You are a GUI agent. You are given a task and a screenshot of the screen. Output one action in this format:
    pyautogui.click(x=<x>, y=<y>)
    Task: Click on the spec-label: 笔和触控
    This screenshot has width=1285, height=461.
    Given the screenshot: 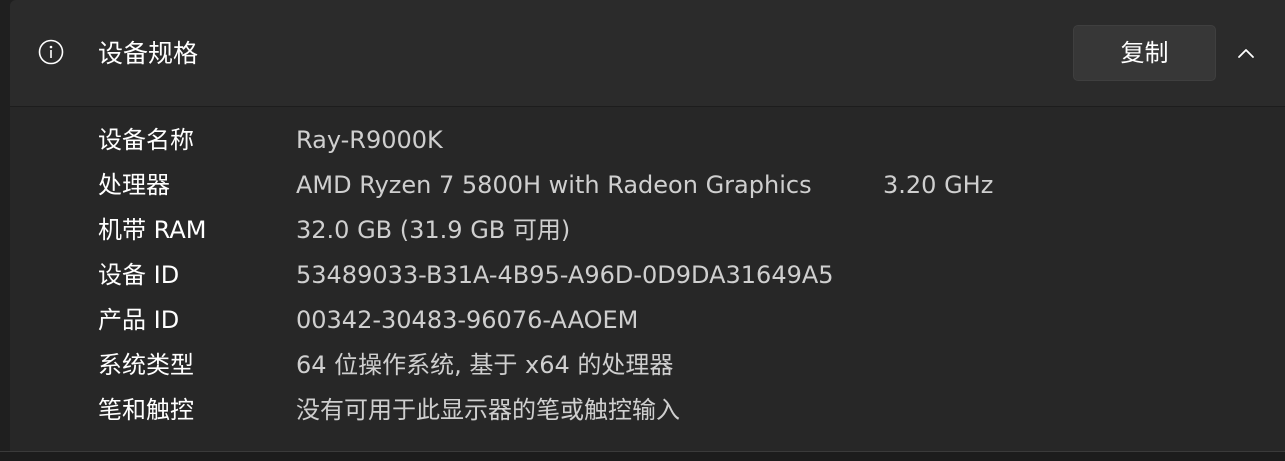 What is the action you would take?
    pyautogui.click(x=146, y=410)
    